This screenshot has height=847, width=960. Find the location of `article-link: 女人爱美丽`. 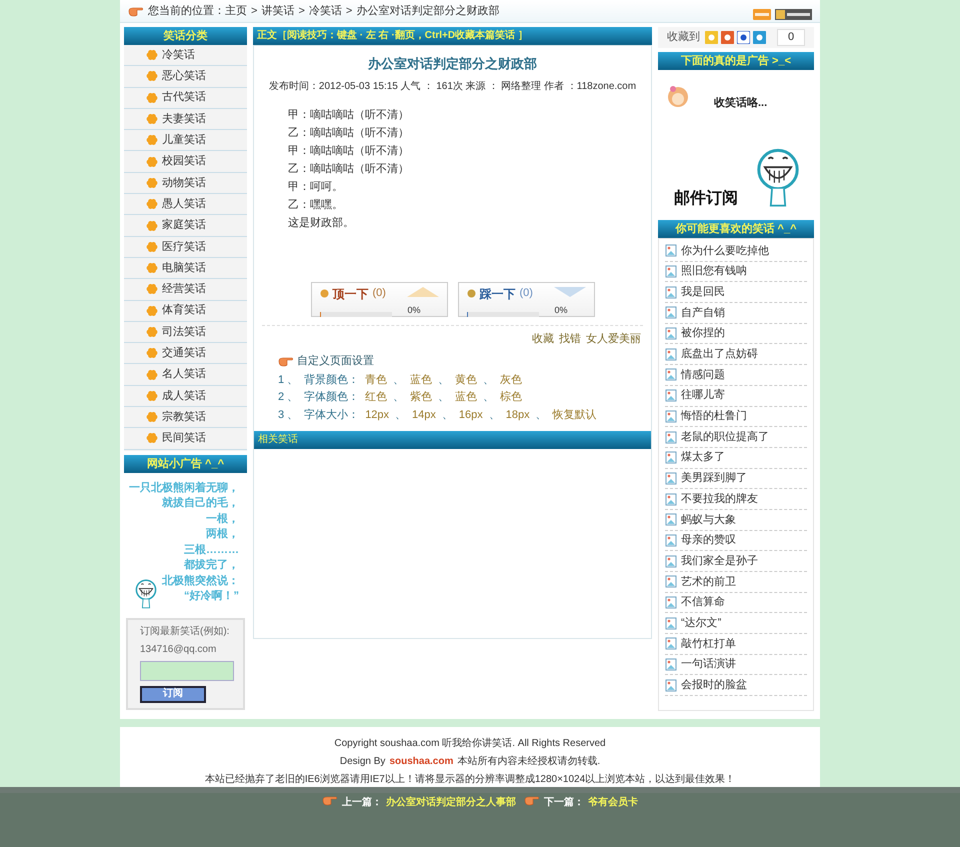

article-link: 女人爱美丽 is located at coordinates (613, 338).